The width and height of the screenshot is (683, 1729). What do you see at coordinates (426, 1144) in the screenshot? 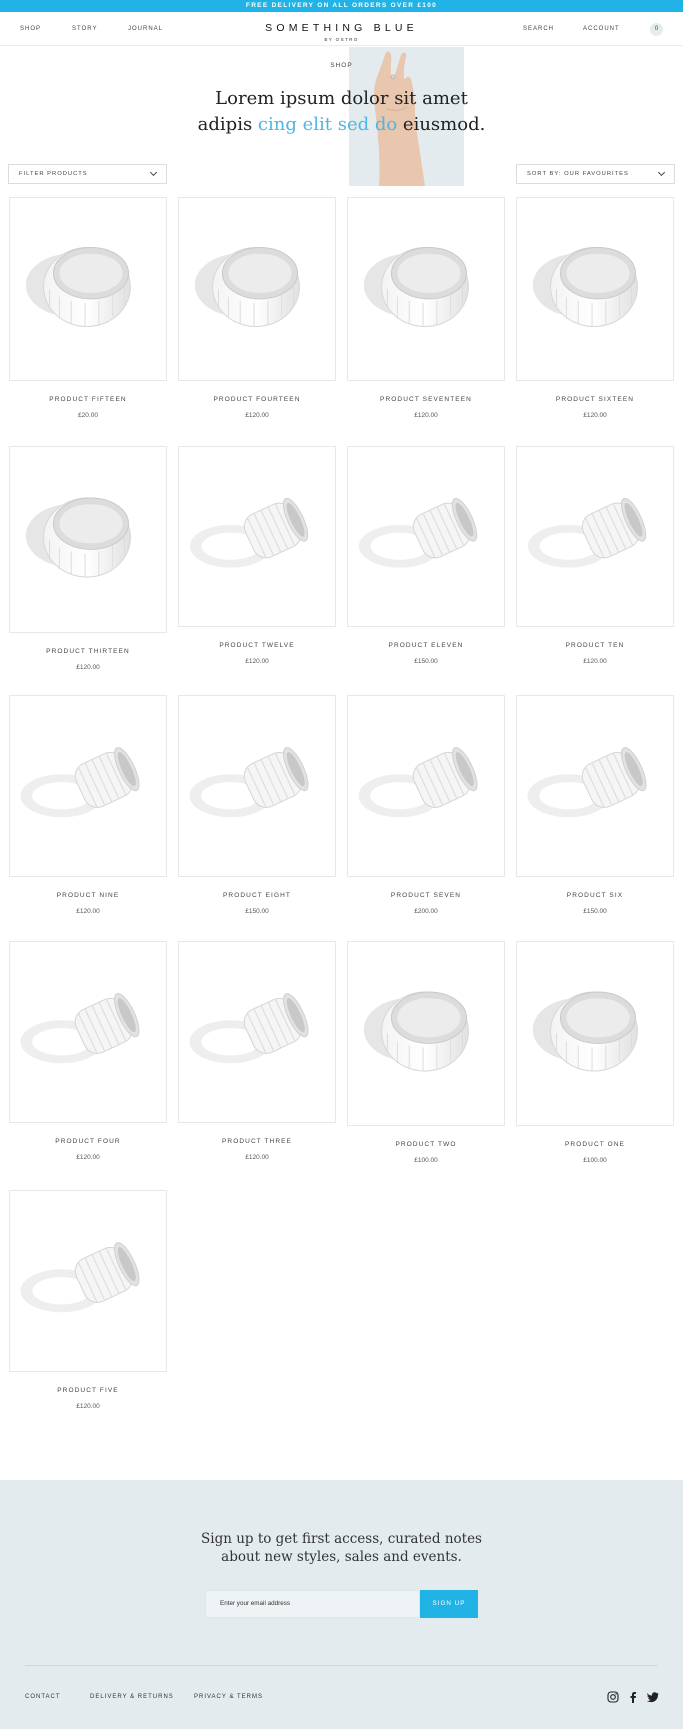
I see `product-name: PRODUCT TWO` at bounding box center [426, 1144].